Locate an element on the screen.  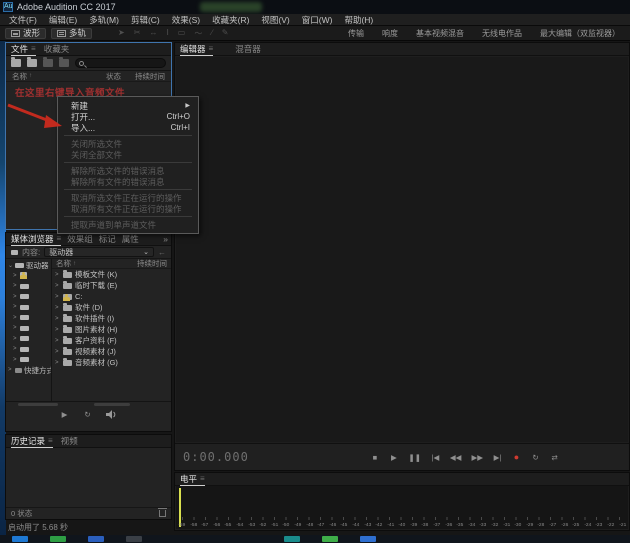
preview-play-button: ▶ is located at coordinates (64, 414).